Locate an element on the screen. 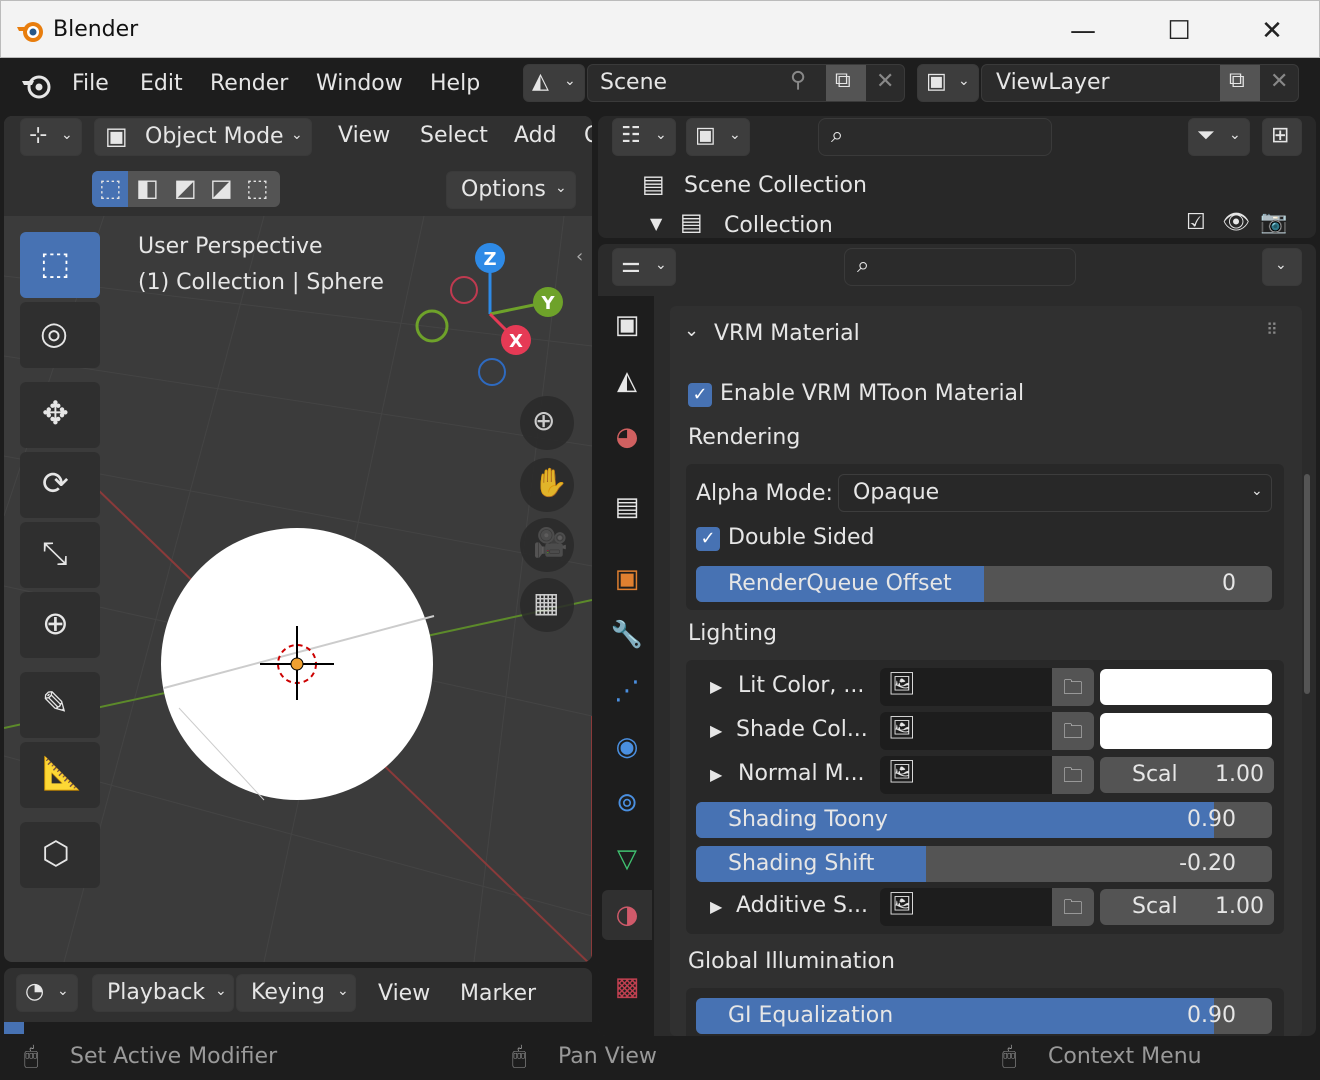 The width and height of the screenshot is (1320, 1080). select-subtract-icon: ◩ is located at coordinates (185, 188).